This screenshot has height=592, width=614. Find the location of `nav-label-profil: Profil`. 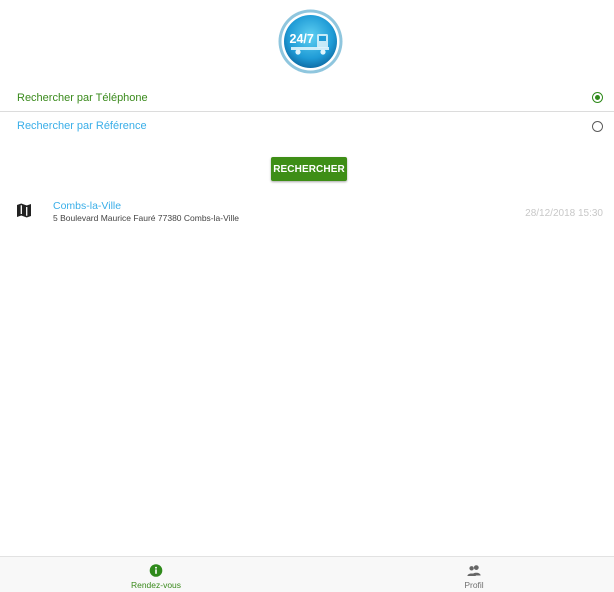

nav-label-profil: Profil is located at coordinates (474, 585).